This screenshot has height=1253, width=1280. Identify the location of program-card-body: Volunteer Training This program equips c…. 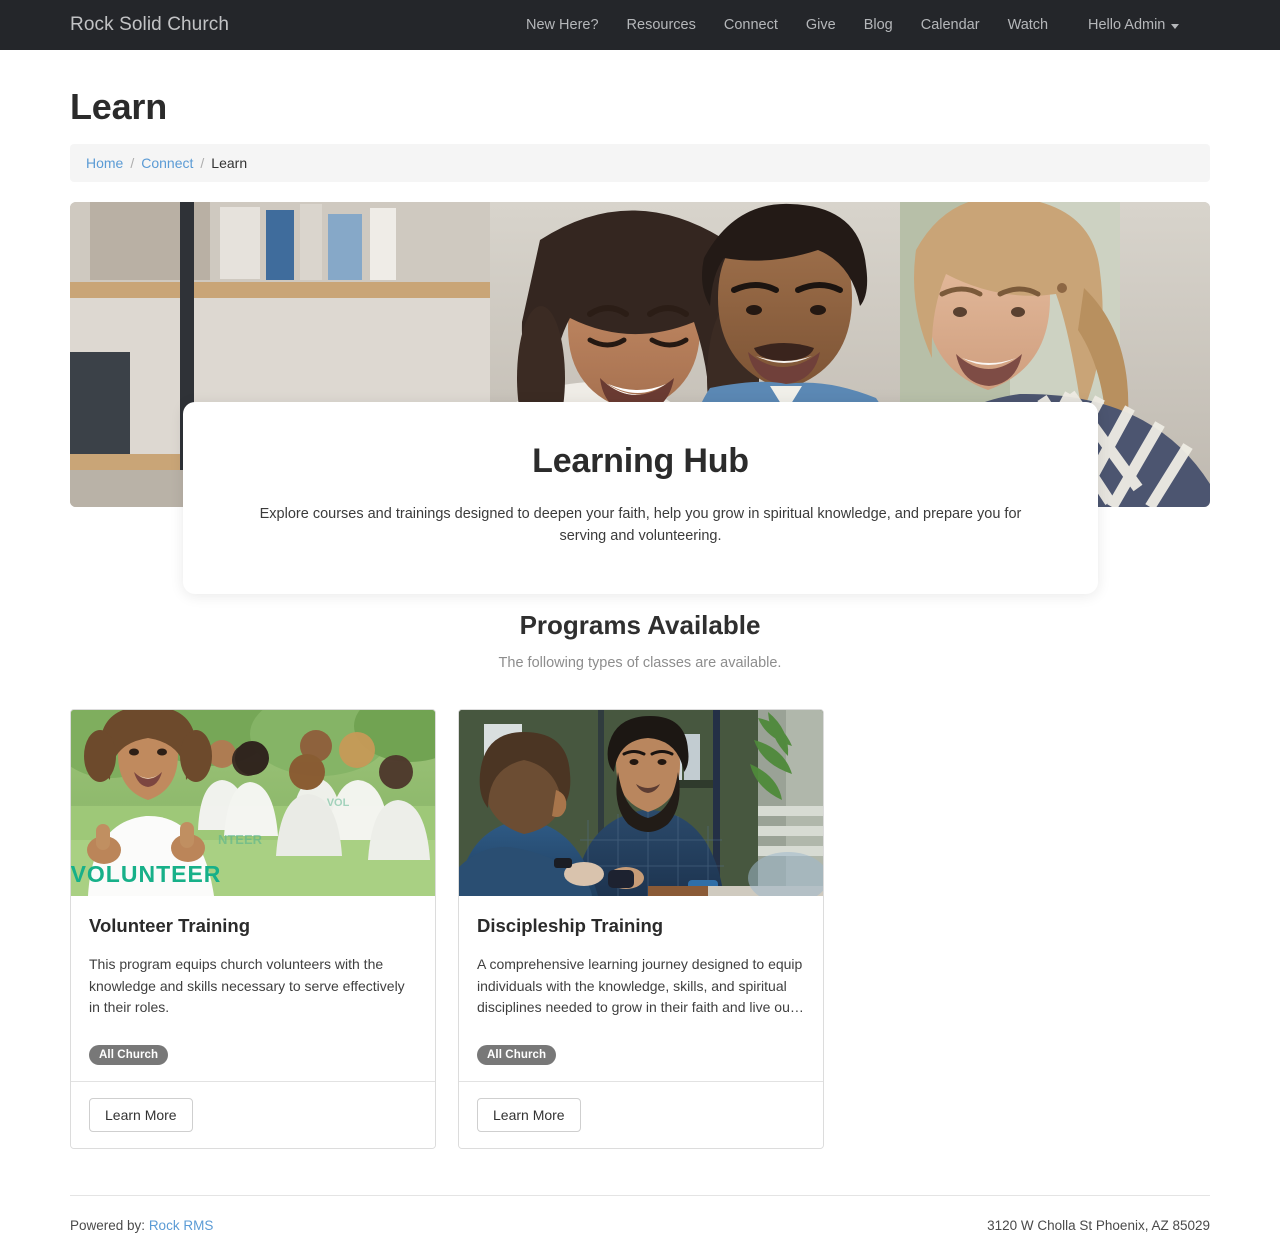
(253, 988).